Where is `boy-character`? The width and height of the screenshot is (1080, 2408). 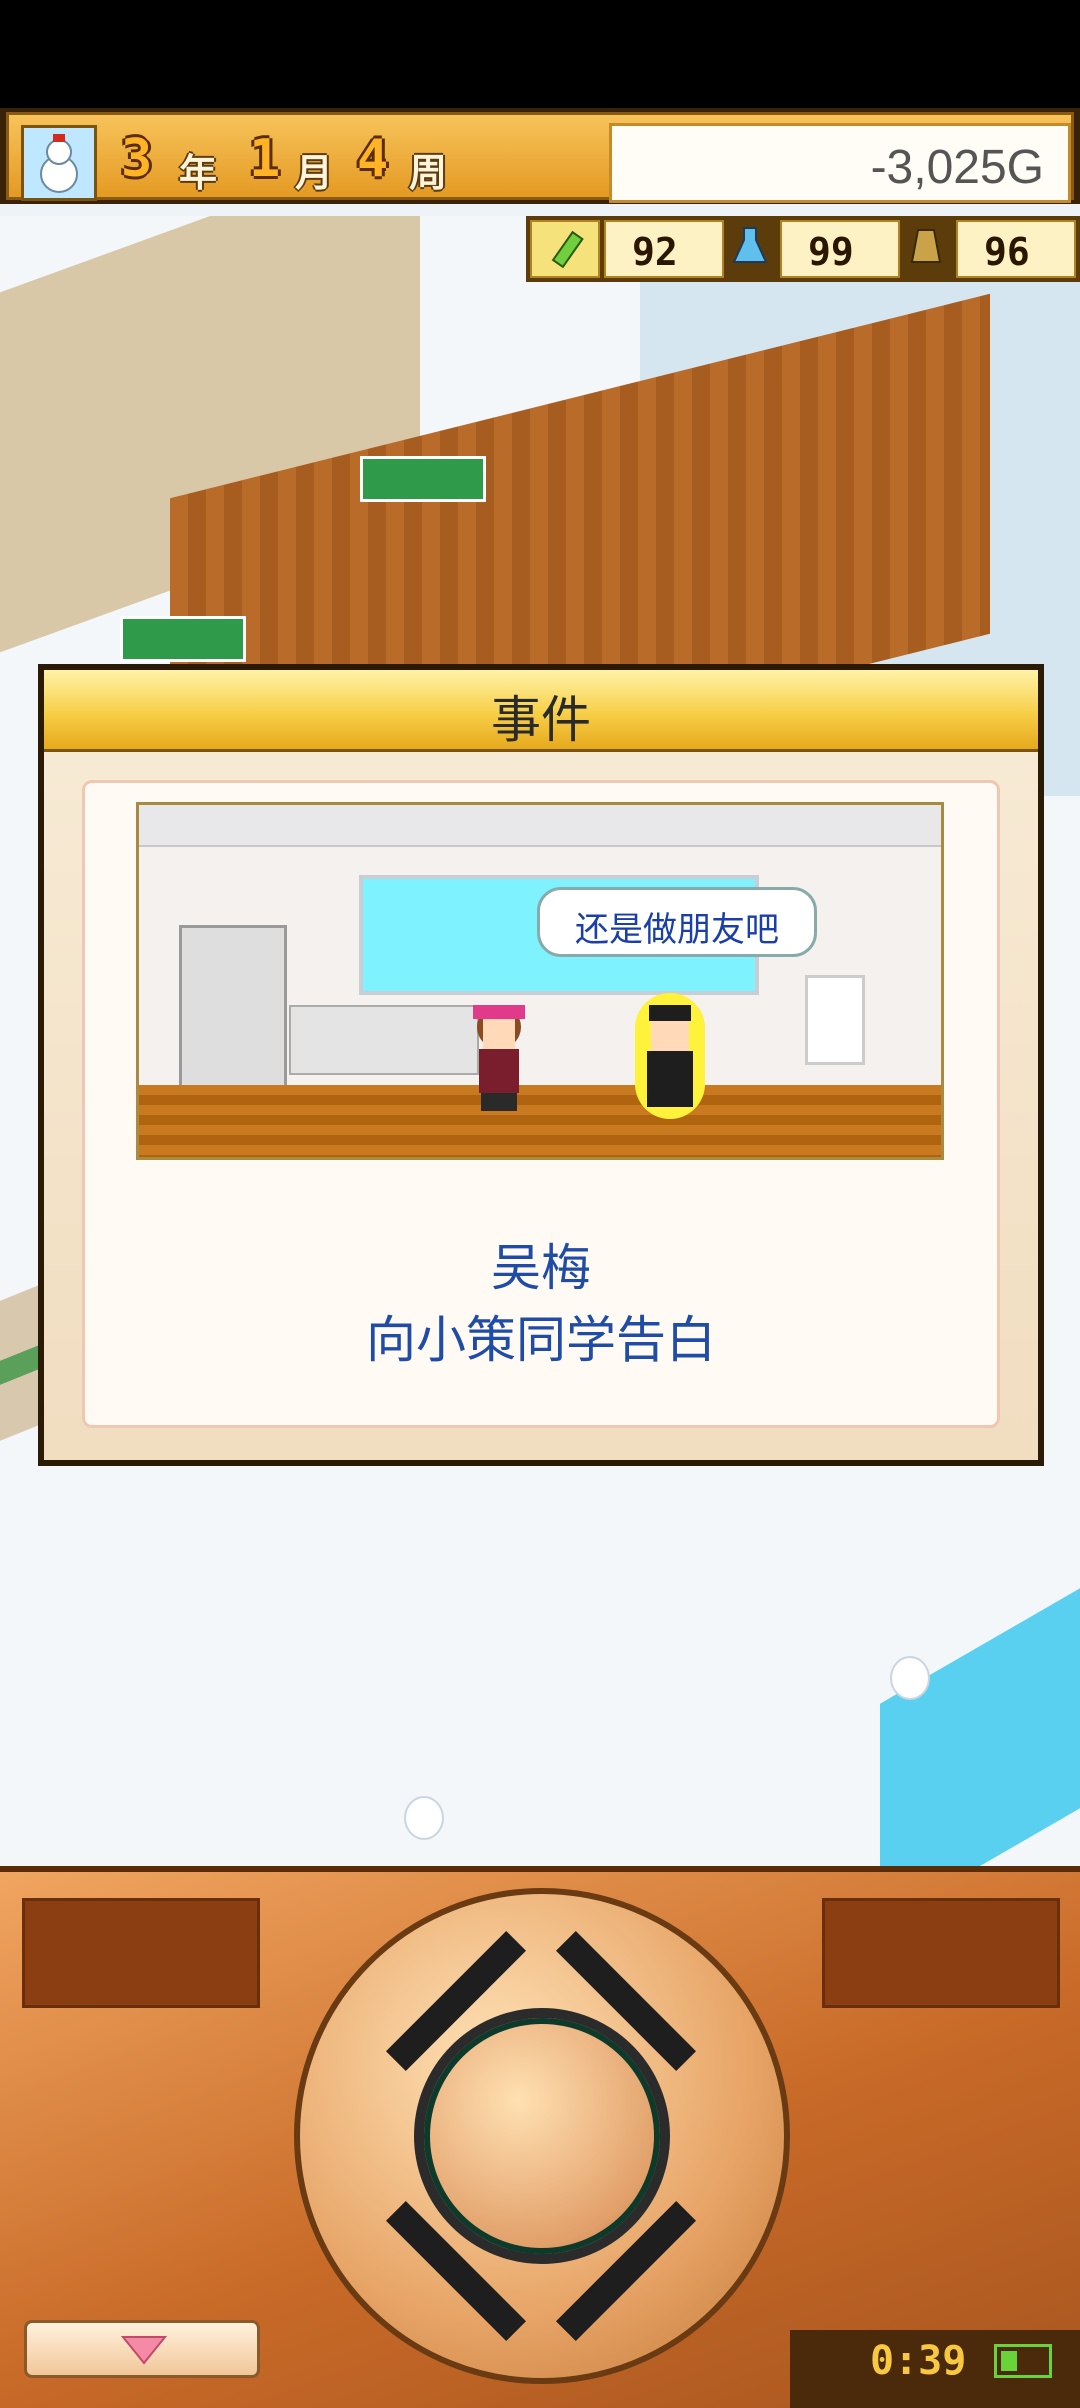
boy-character is located at coordinates (670, 1056).